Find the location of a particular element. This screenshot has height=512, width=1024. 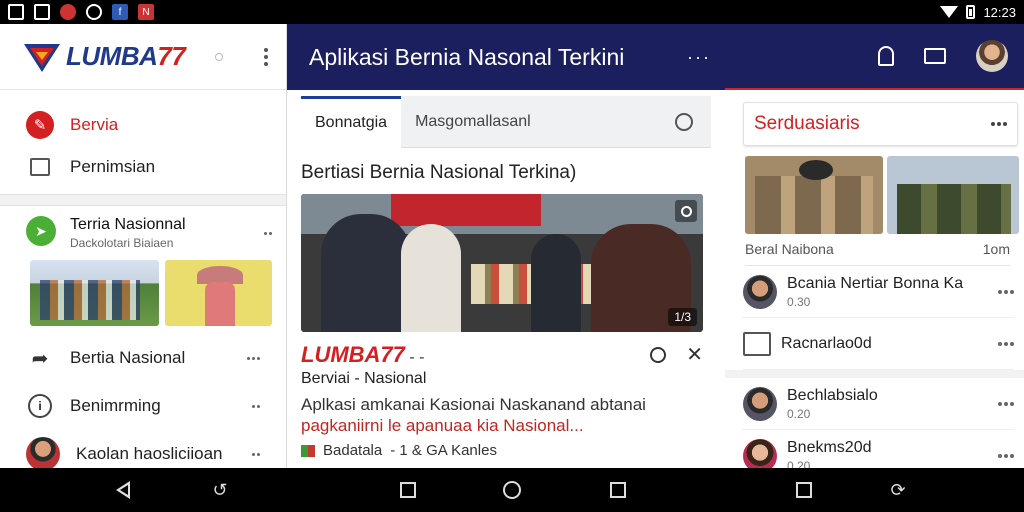

system-nav-bar: ↺ ⟳ is located at coordinates (512, 490).